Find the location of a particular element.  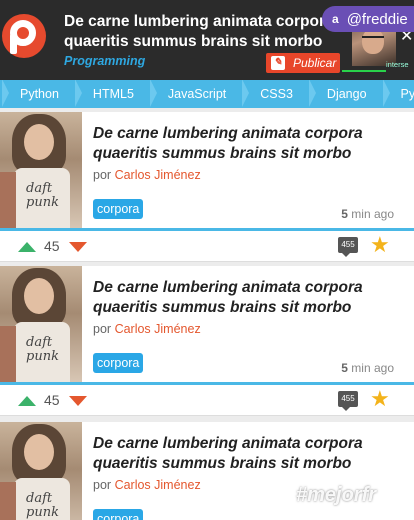

pencil-icon: ✎ is located at coordinates (278, 63).